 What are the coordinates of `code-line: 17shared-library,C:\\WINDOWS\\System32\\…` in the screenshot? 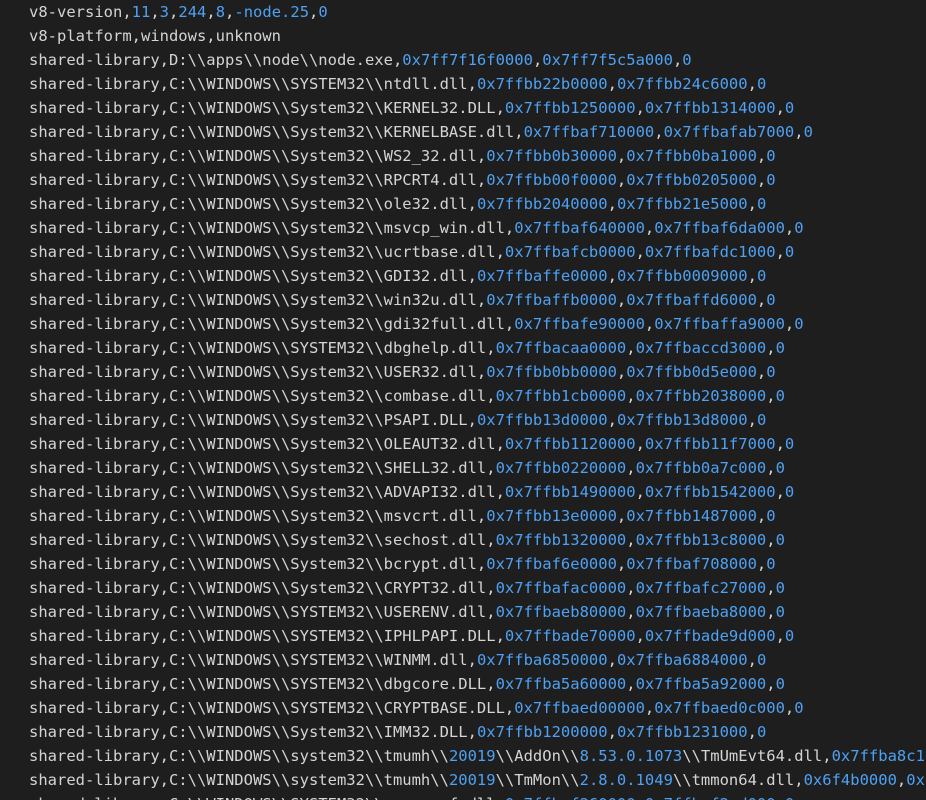 It's located at (463, 396).